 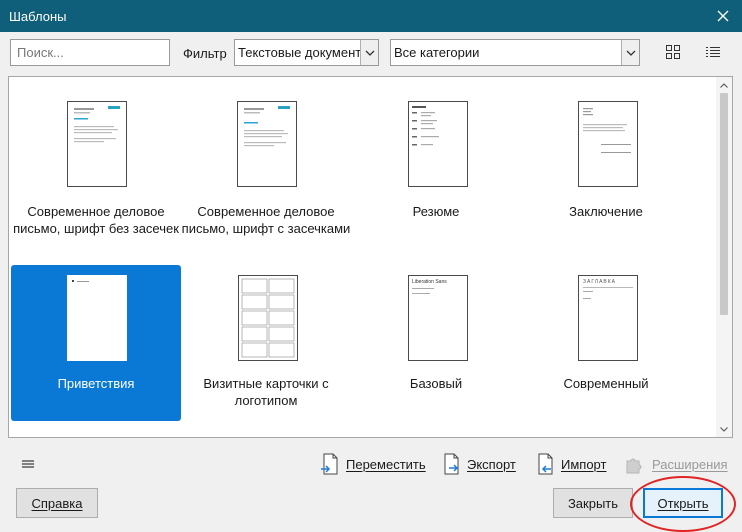 I want to click on thumbnail-view-icon, so click(x=673, y=52).